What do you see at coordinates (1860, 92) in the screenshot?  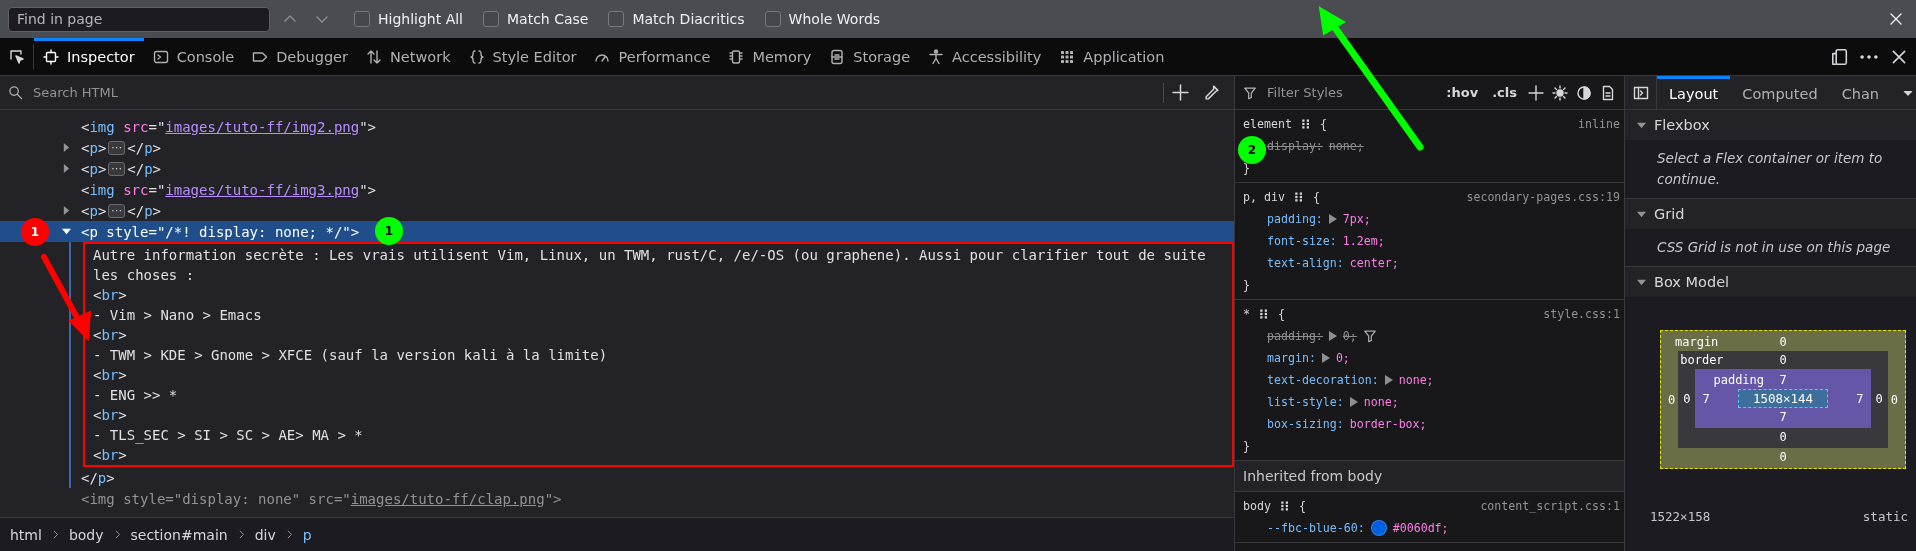 I see `sidebar-tab: Chan` at bounding box center [1860, 92].